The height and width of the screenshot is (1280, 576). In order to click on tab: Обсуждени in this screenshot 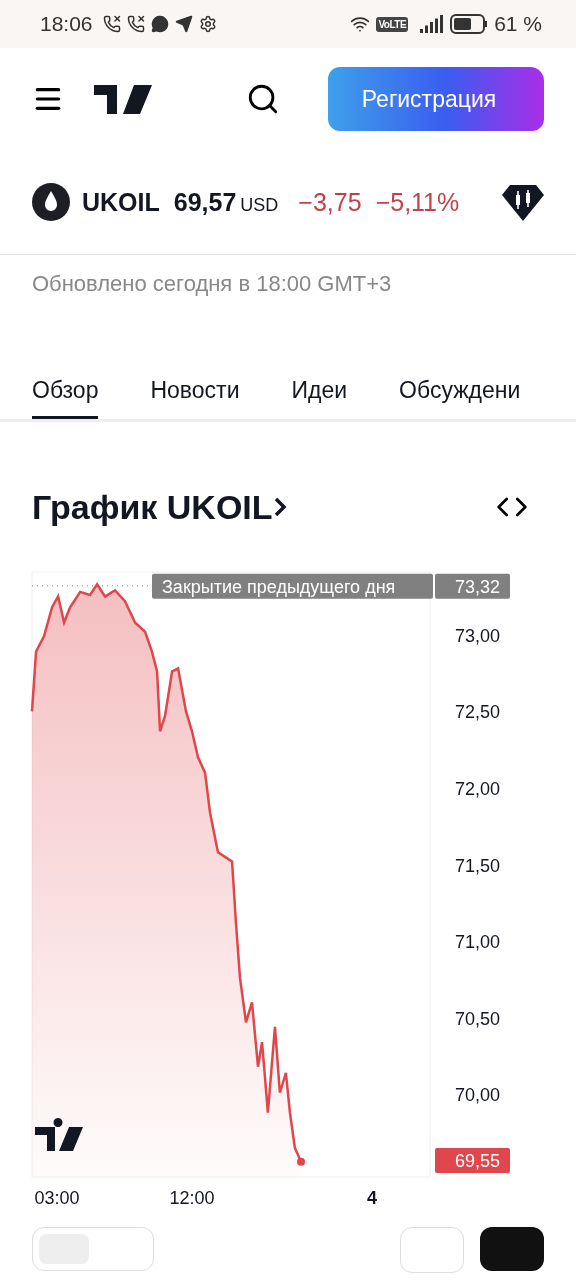, I will do `click(460, 392)`.